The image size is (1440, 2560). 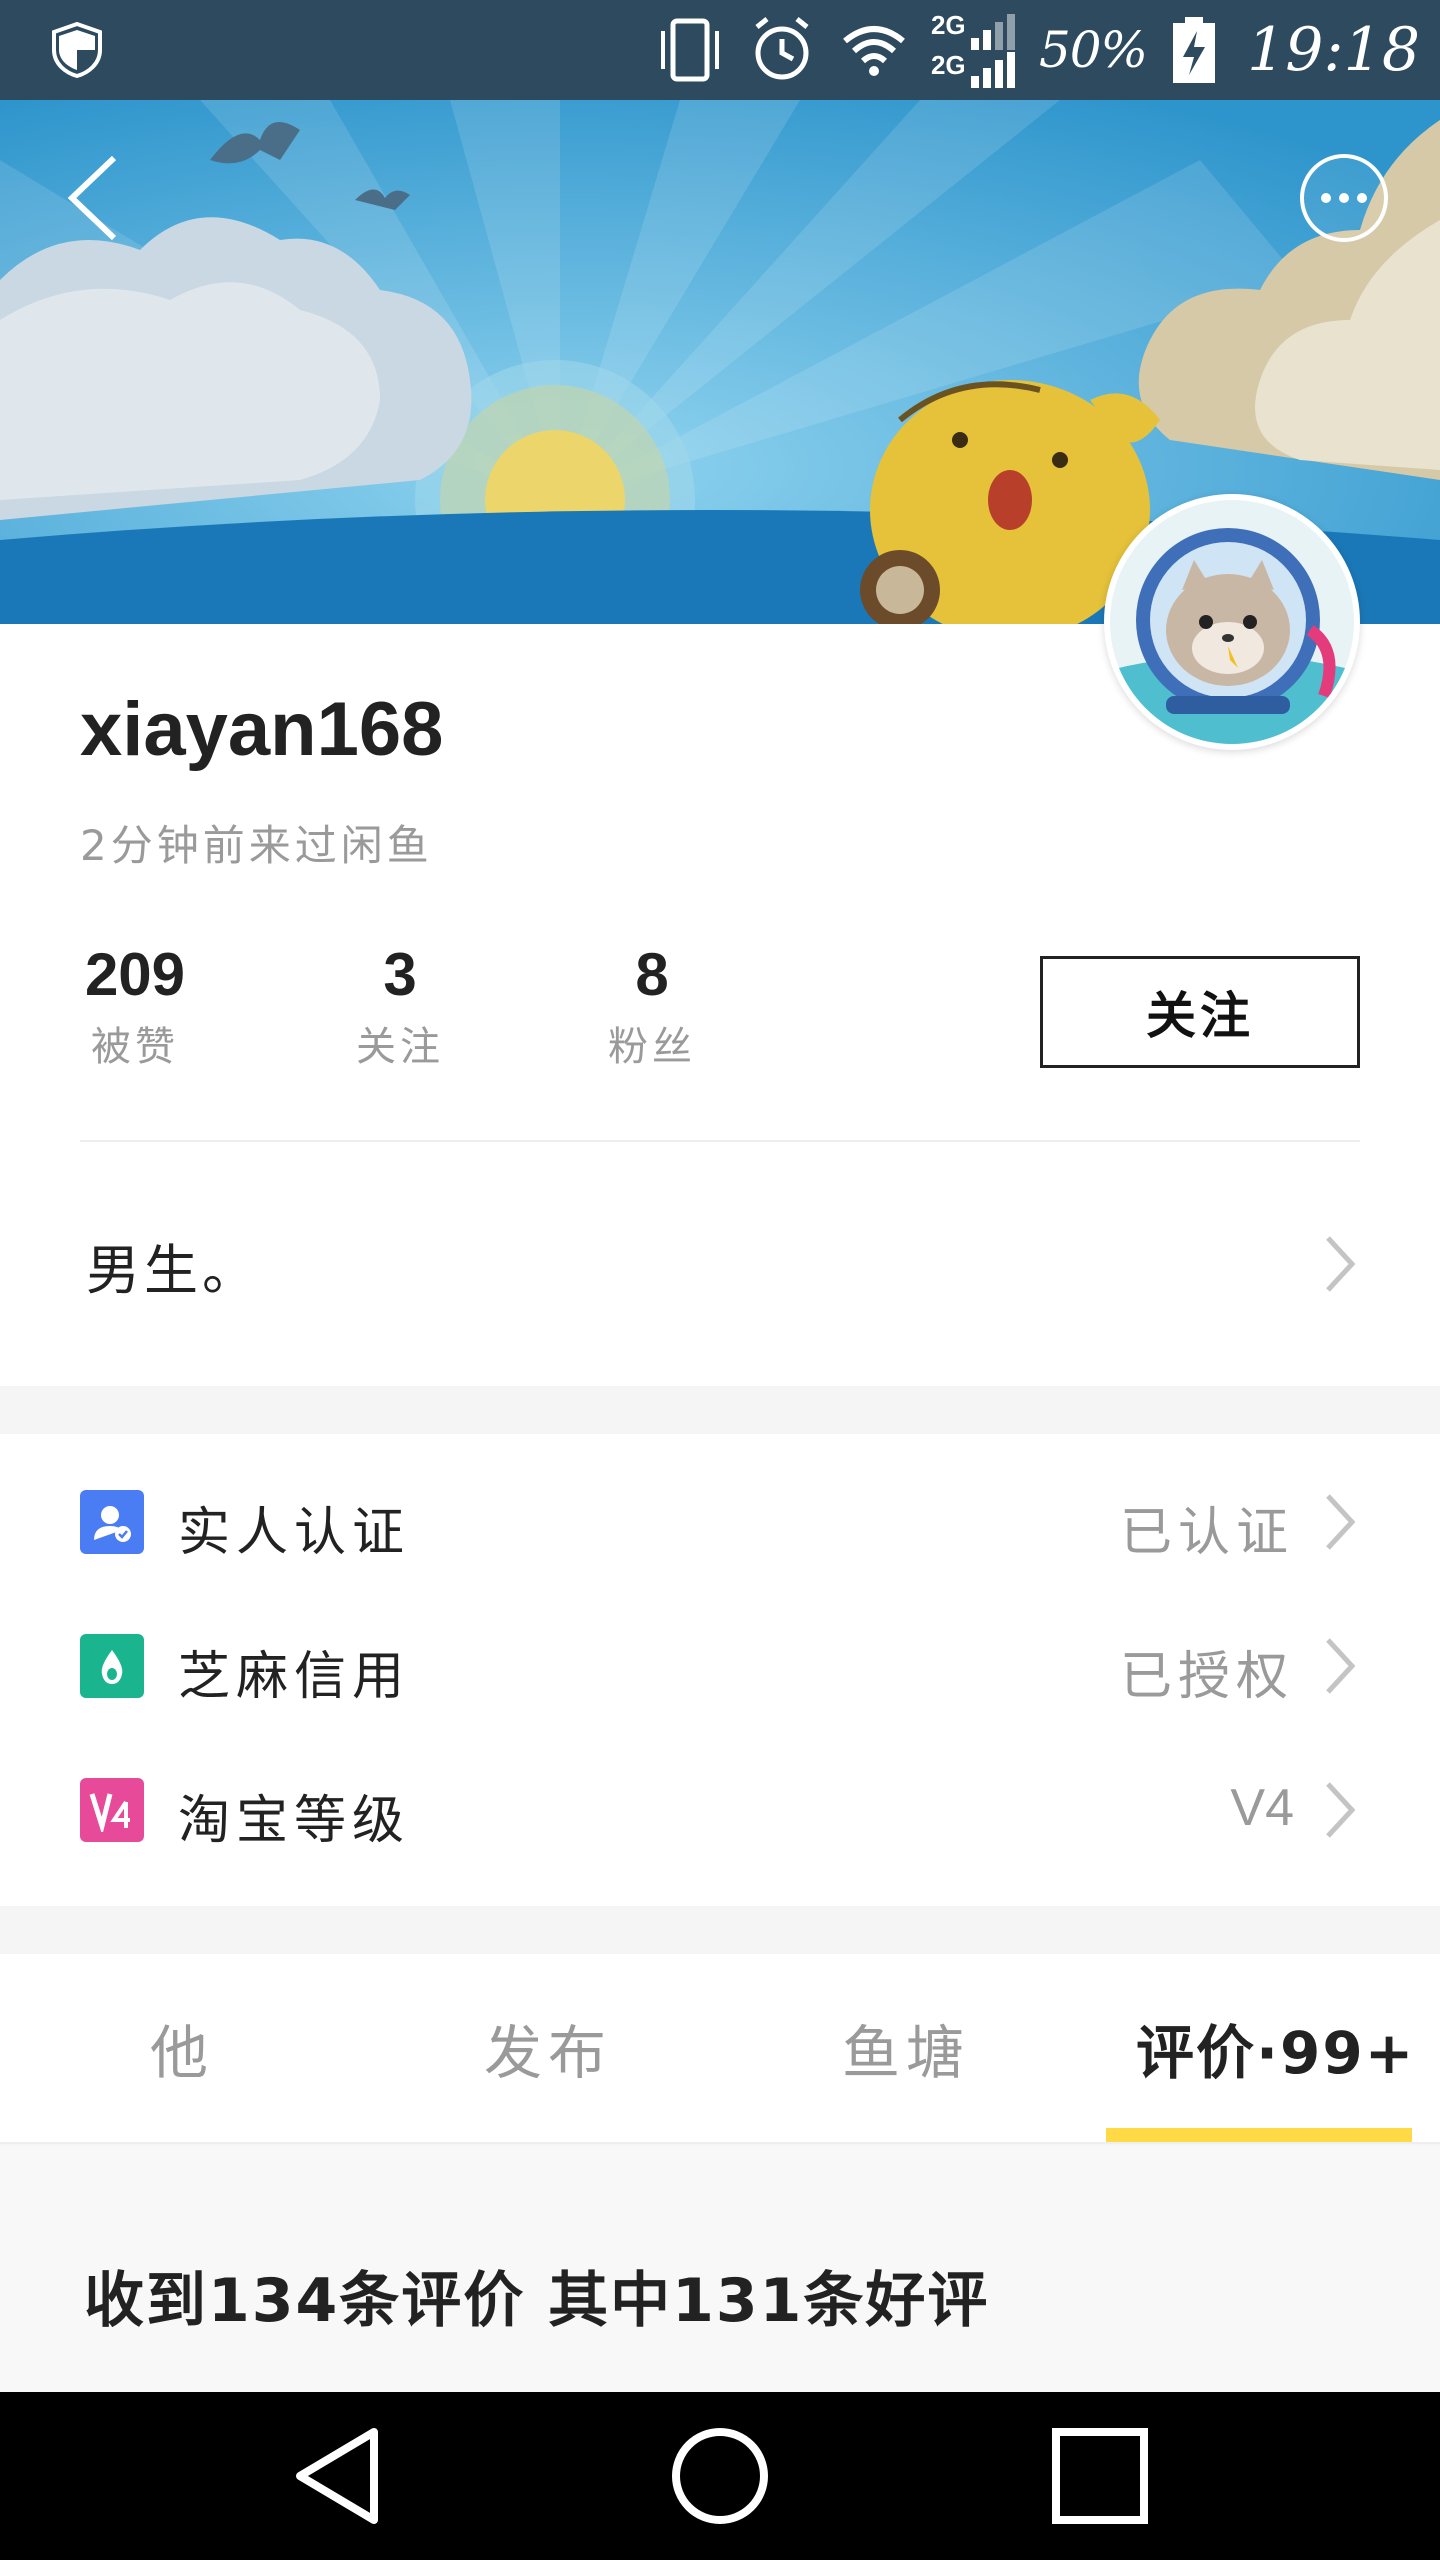 I want to click on status-bar: 2G 2G 50% 19:18, so click(x=720, y=50).